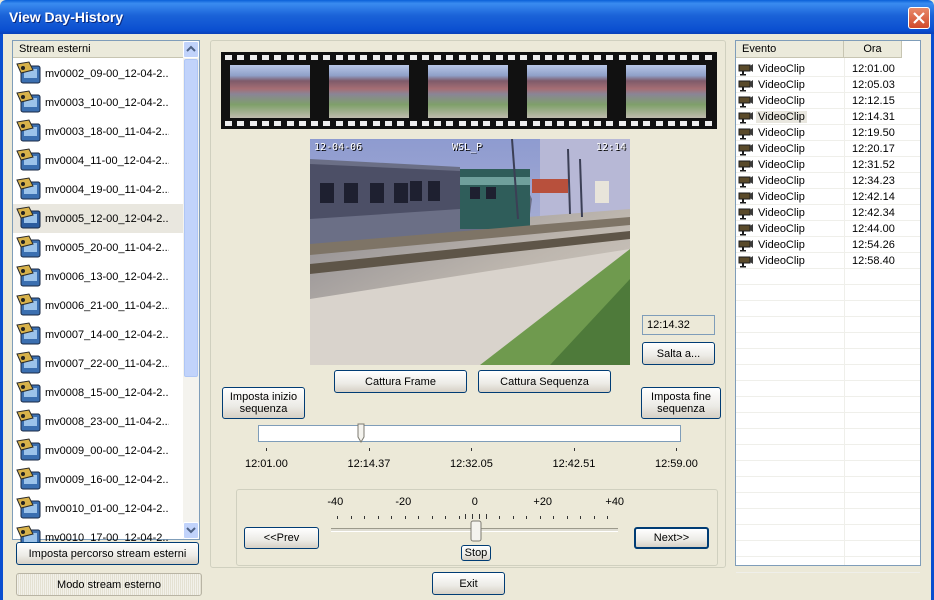  I want to click on event-row: VideoClip 12:42.34, so click(828, 213).